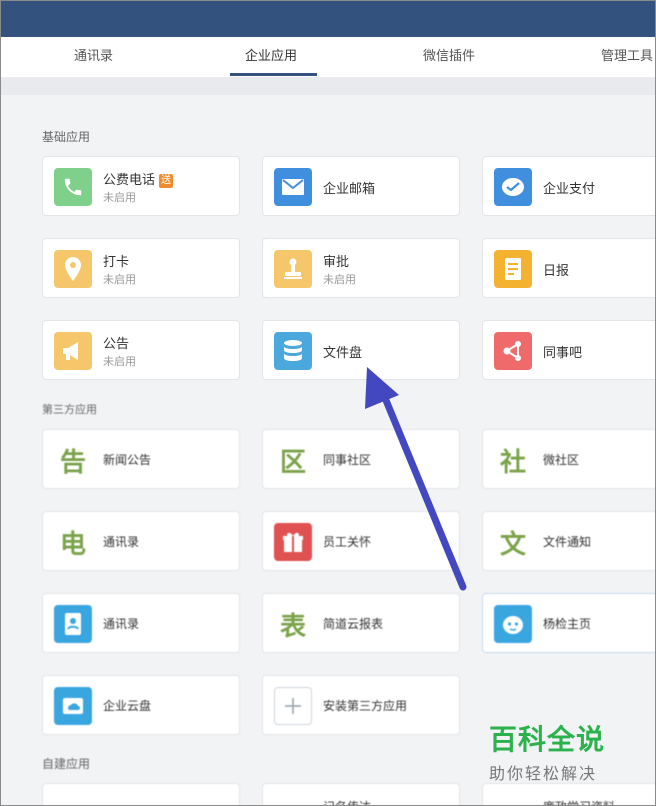 This screenshot has width=656, height=806. What do you see at coordinates (543, 773) in the screenshot?
I see `watermark-subtitle: 助你轻松解决` at bounding box center [543, 773].